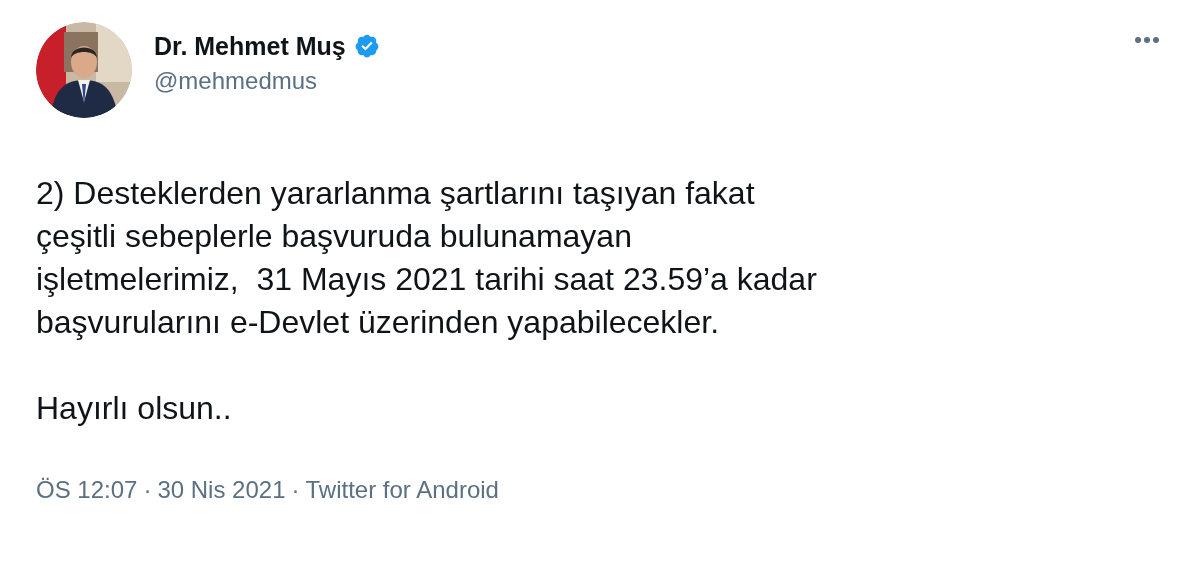  What do you see at coordinates (250, 46) in the screenshot?
I see `author-name: Dr. Mehmet Muş` at bounding box center [250, 46].